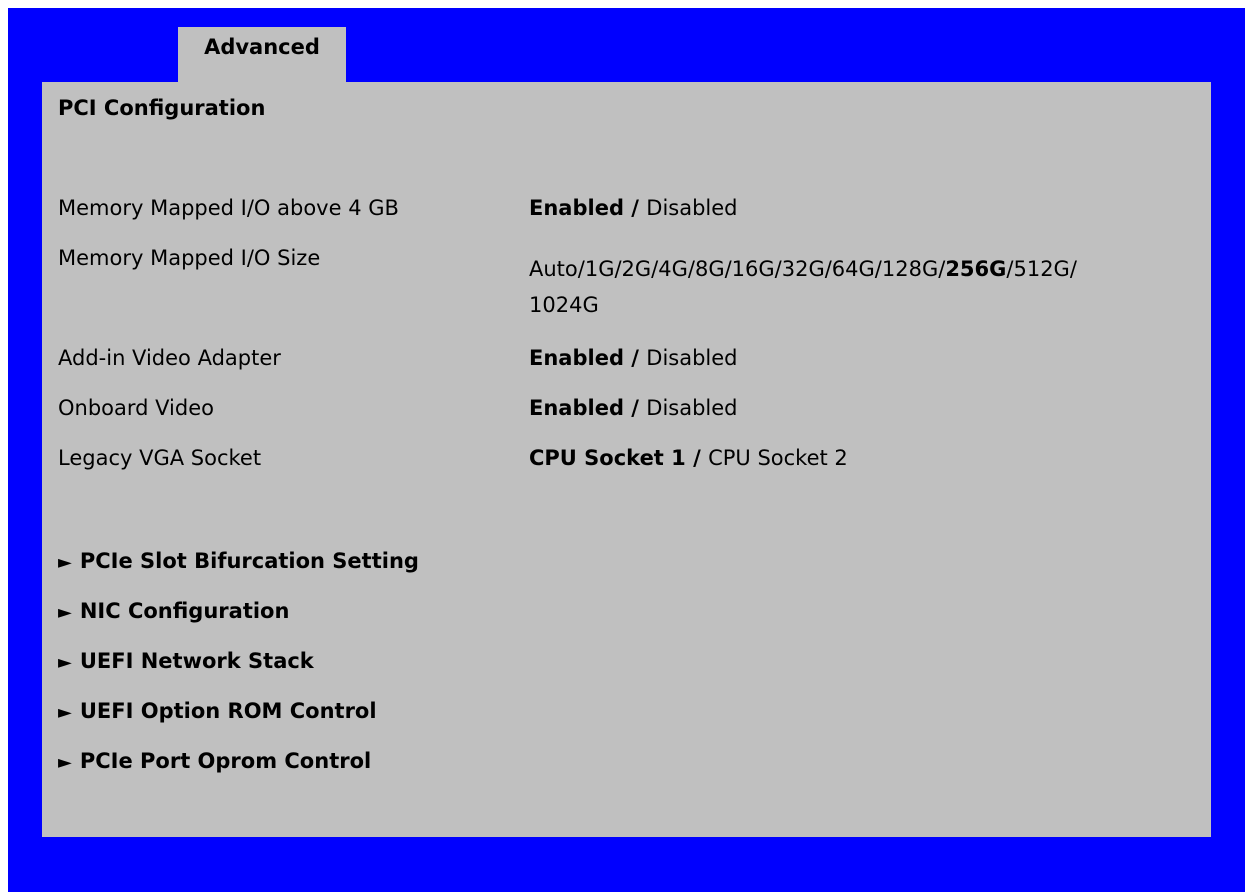 The height and width of the screenshot is (892, 1245). Describe the element at coordinates (159, 458) in the screenshot. I see `setting-legacy-vga-socket-label: Legacy VGA Socket` at that location.